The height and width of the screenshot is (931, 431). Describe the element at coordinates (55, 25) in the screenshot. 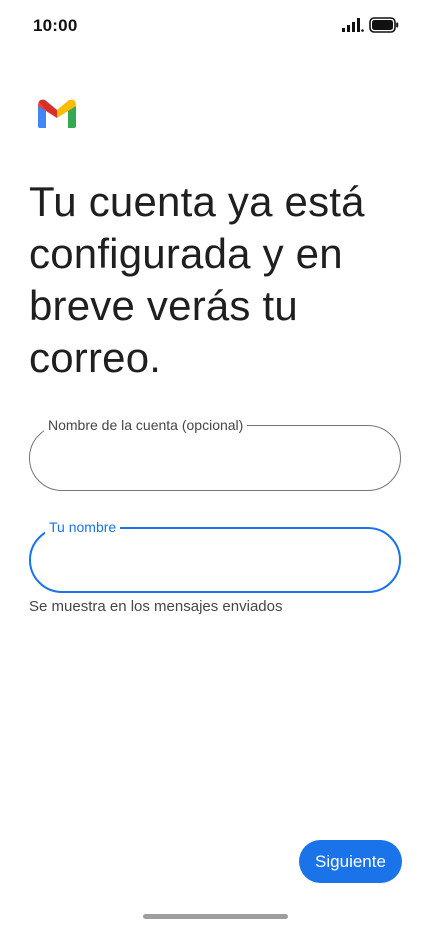

I see `status-time: 10:00` at that location.